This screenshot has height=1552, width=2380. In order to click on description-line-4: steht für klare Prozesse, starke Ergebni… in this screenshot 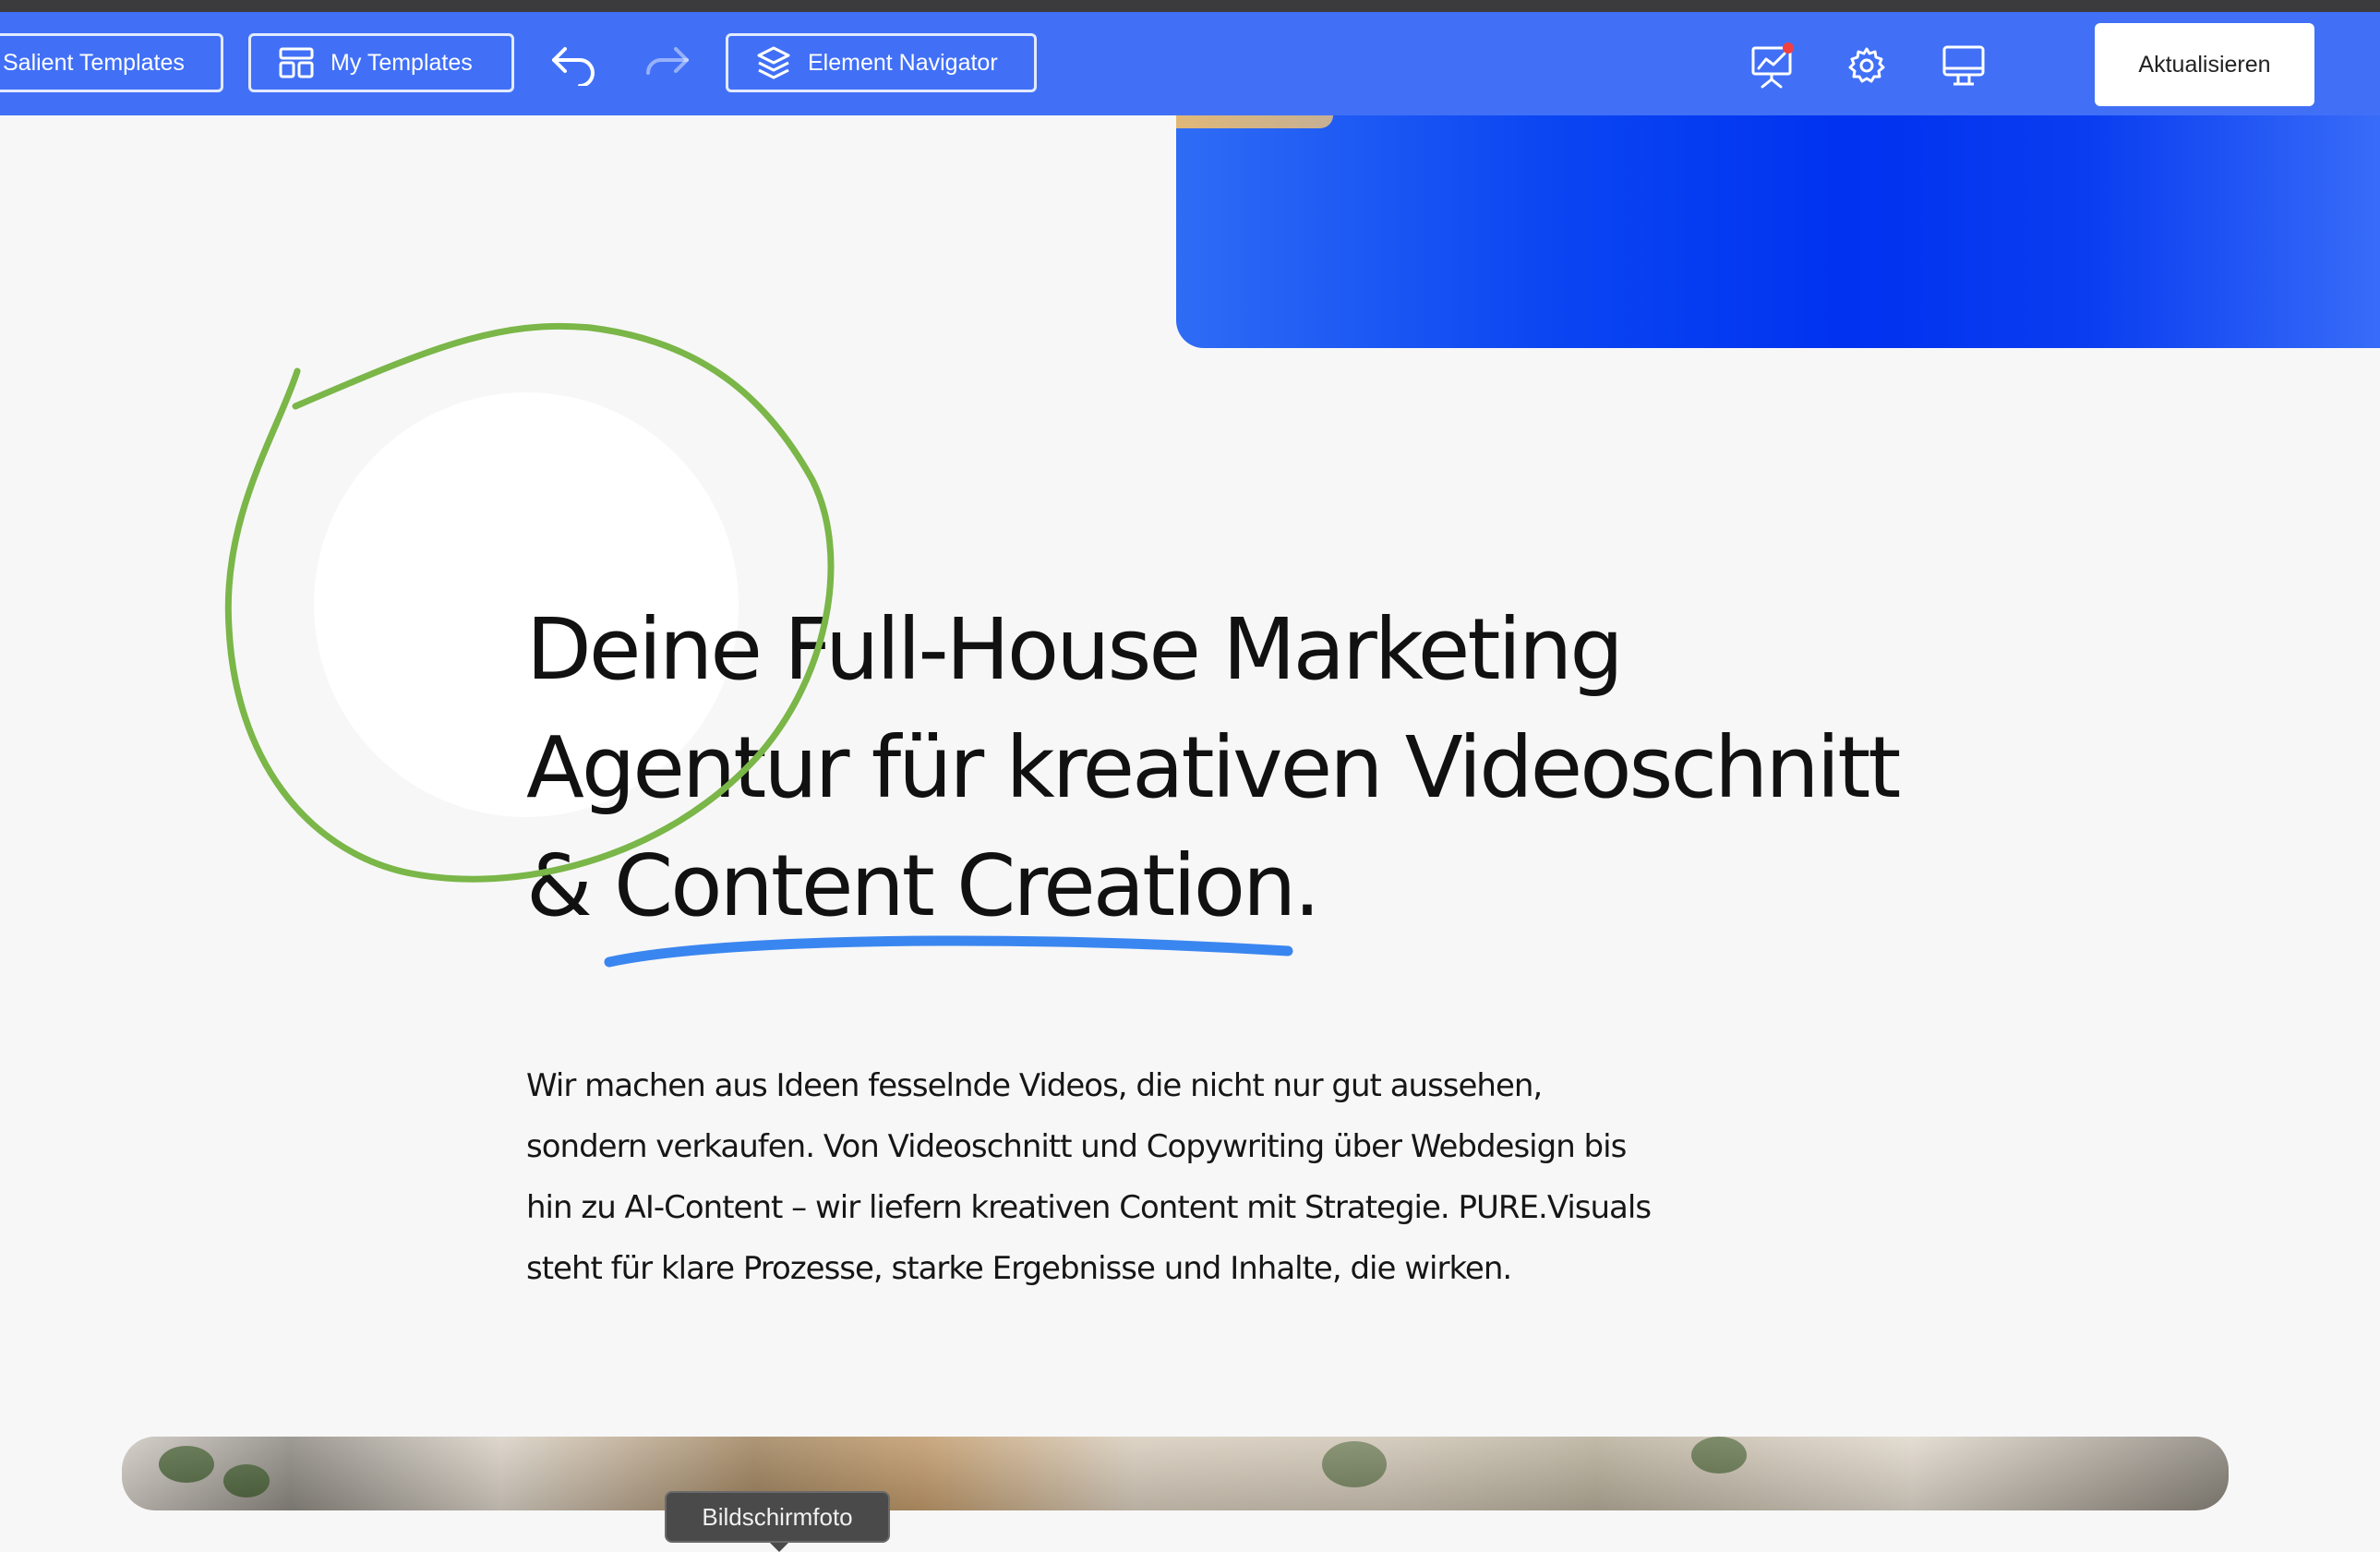, I will do `click(1019, 1268)`.